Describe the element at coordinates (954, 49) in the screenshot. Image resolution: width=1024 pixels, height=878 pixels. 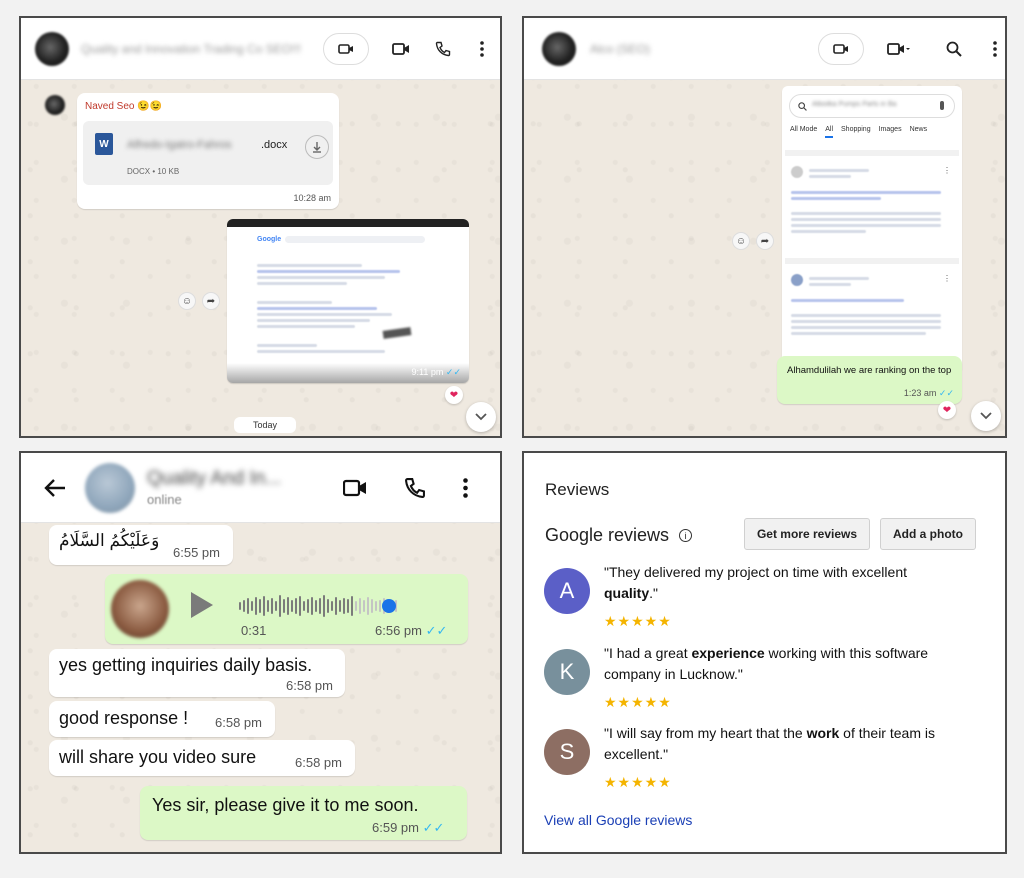
I see `search-button` at that location.